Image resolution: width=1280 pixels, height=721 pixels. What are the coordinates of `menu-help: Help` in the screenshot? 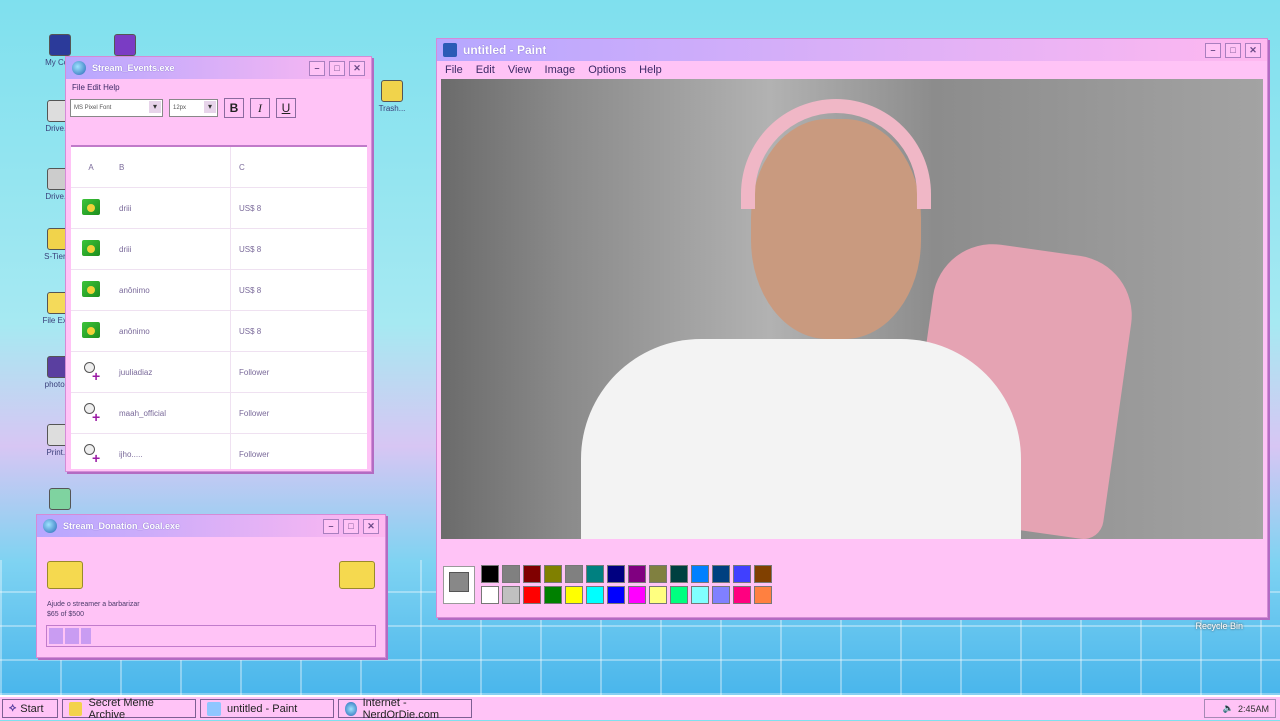 It's located at (650, 70).